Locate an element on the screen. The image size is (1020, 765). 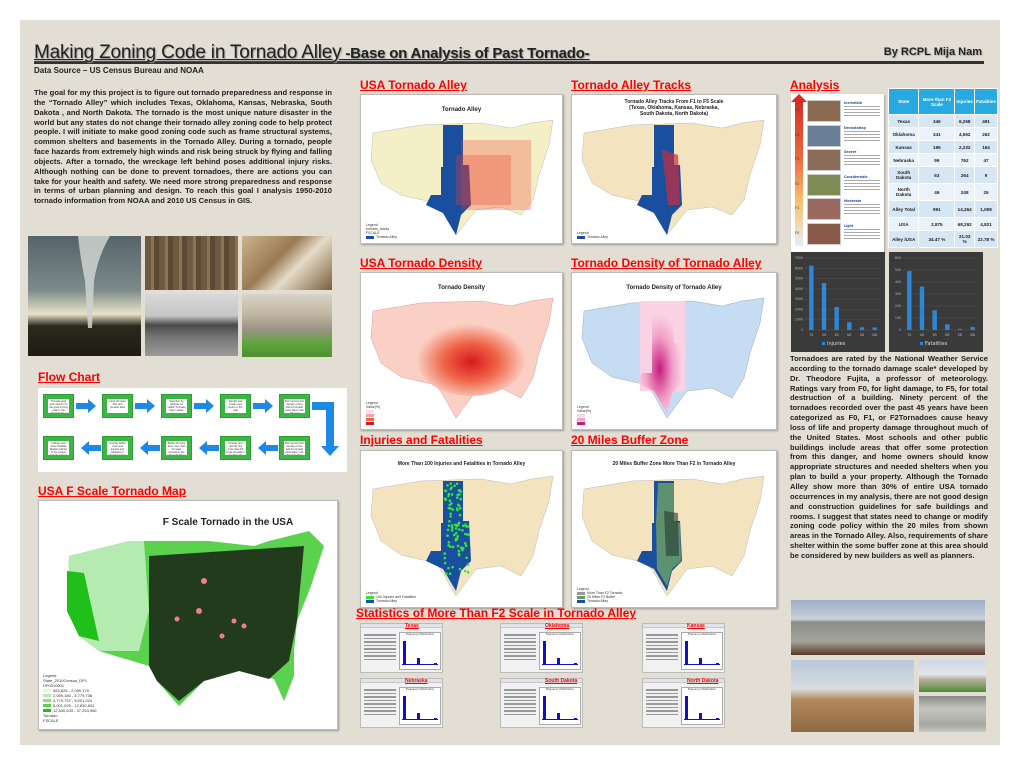
usa-density-map: Tornado Density Legend Value(%) is located at coordinates (461, 351).